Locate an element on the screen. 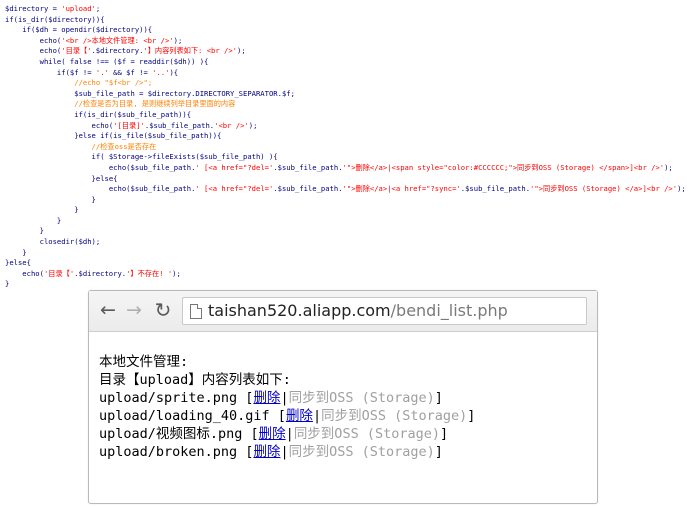 The width and height of the screenshot is (700, 507). code-line: if($dh = opendir($directory)){ is located at coordinates (79, 30).